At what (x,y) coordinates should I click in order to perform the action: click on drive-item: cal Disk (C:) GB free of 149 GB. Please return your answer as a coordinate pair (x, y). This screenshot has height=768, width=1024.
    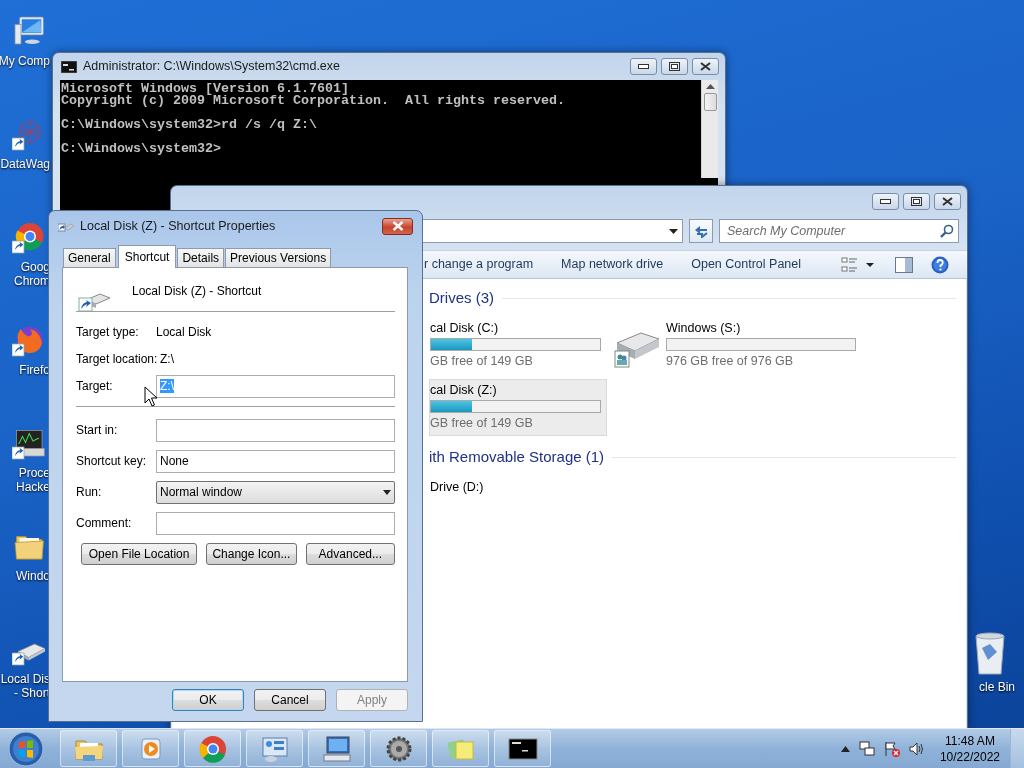
    Looking at the image, I should click on (518, 345).